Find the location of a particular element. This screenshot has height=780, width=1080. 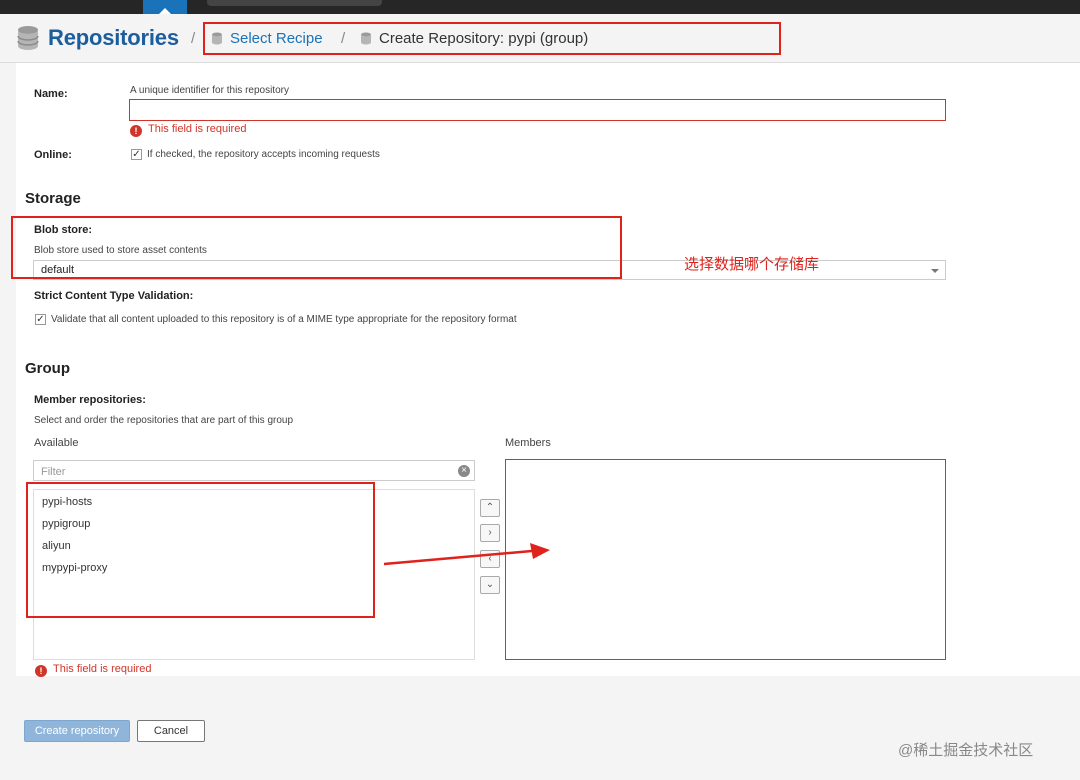

name-input is located at coordinates (537, 110).